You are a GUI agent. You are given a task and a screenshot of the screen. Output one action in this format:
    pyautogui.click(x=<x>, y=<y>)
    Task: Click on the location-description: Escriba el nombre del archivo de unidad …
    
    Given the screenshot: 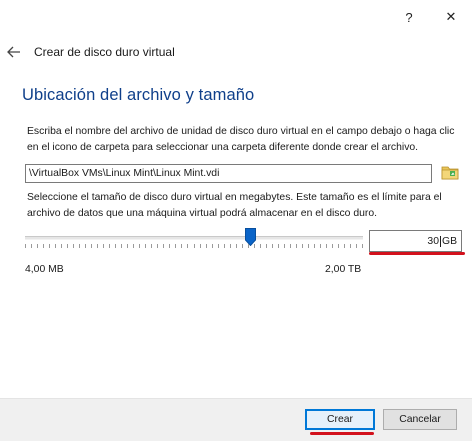 What is the action you would take?
    pyautogui.click(x=241, y=139)
    